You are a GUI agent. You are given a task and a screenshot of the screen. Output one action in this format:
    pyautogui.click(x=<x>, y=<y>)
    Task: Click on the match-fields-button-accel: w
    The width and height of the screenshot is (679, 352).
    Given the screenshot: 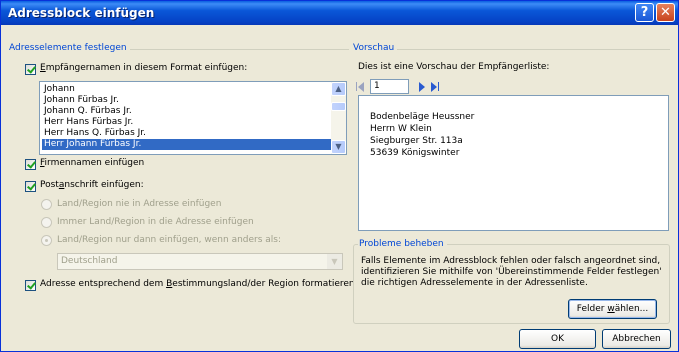 What is the action you would take?
    pyautogui.click(x=611, y=309)
    